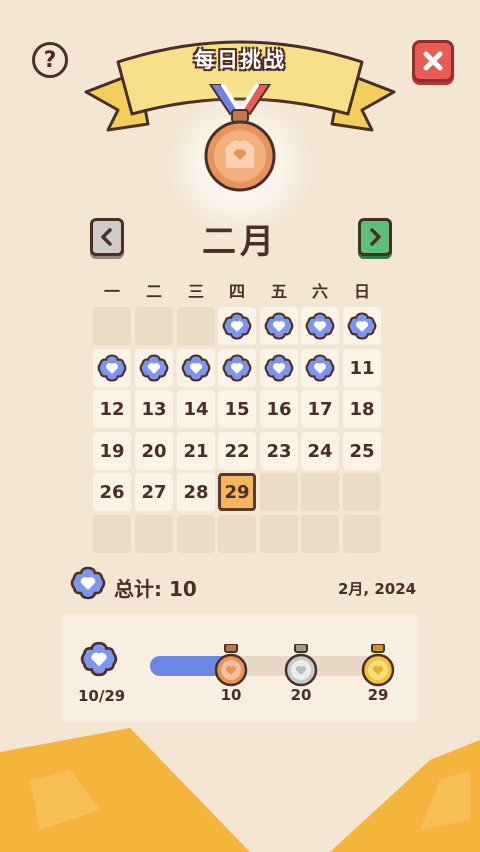  I want to click on calendar-day-number: 19, so click(112, 451).